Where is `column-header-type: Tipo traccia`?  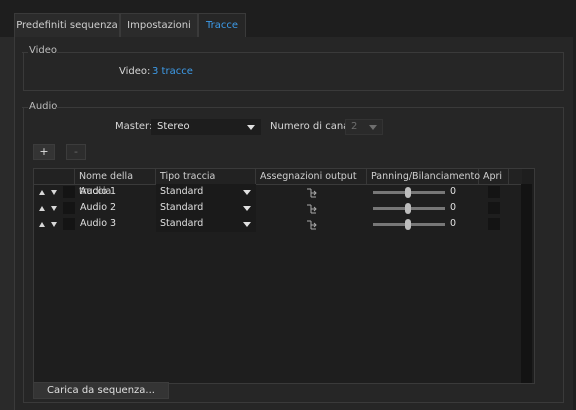 column-header-type: Tipo traccia is located at coordinates (206, 176).